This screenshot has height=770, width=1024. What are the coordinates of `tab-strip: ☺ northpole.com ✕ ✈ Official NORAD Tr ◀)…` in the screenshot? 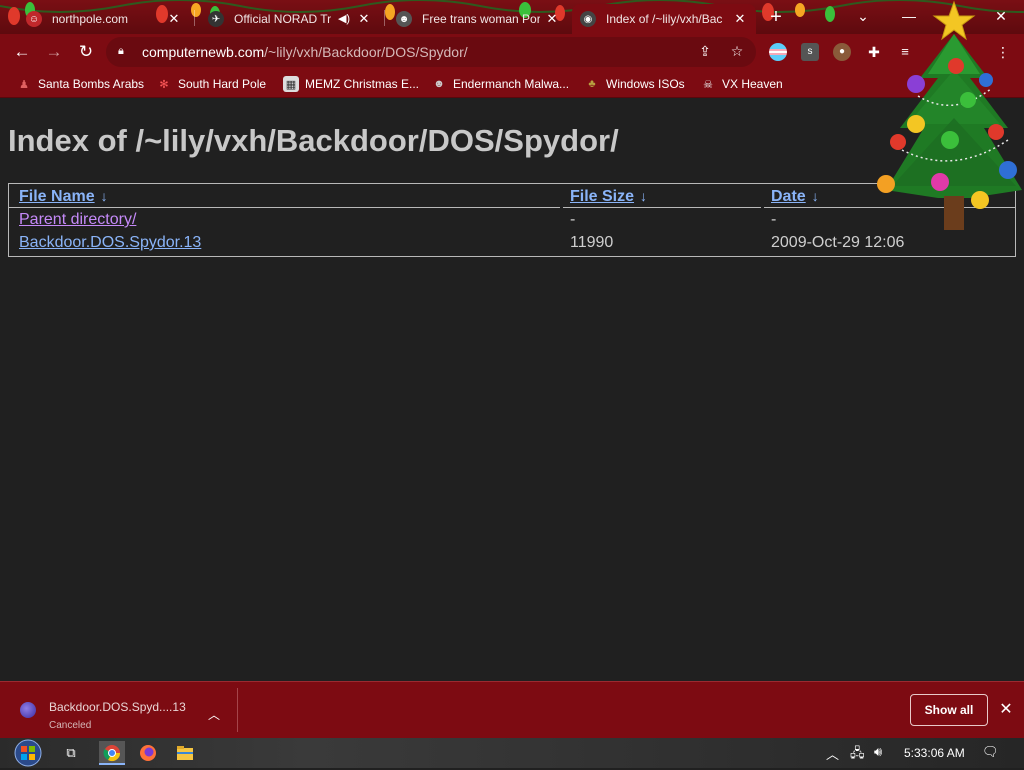 It's located at (512, 17).